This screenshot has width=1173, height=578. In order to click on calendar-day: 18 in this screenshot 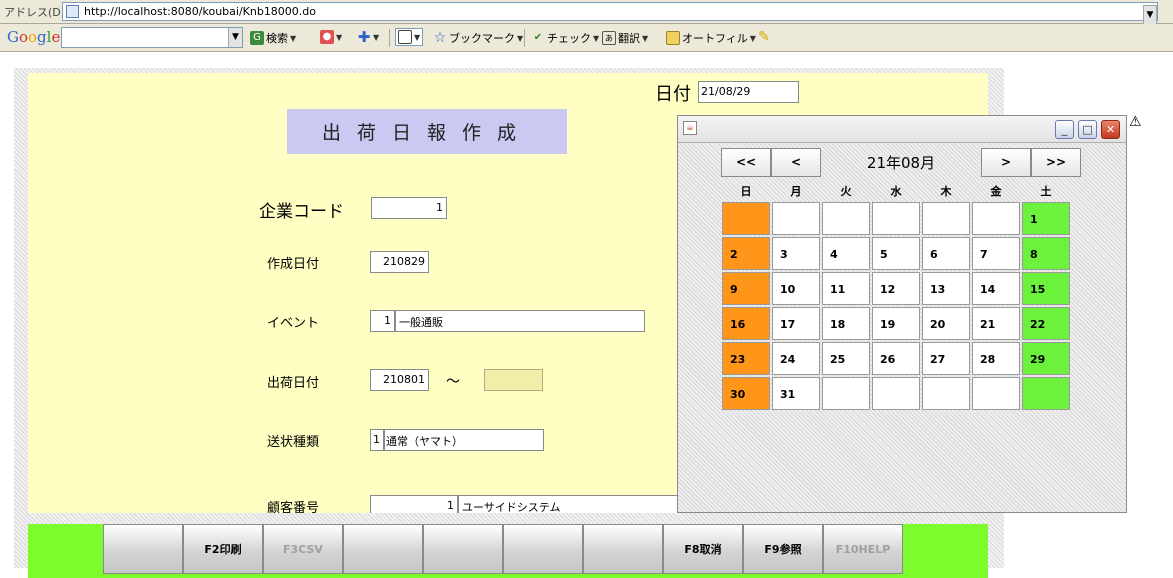, I will do `click(846, 323)`.